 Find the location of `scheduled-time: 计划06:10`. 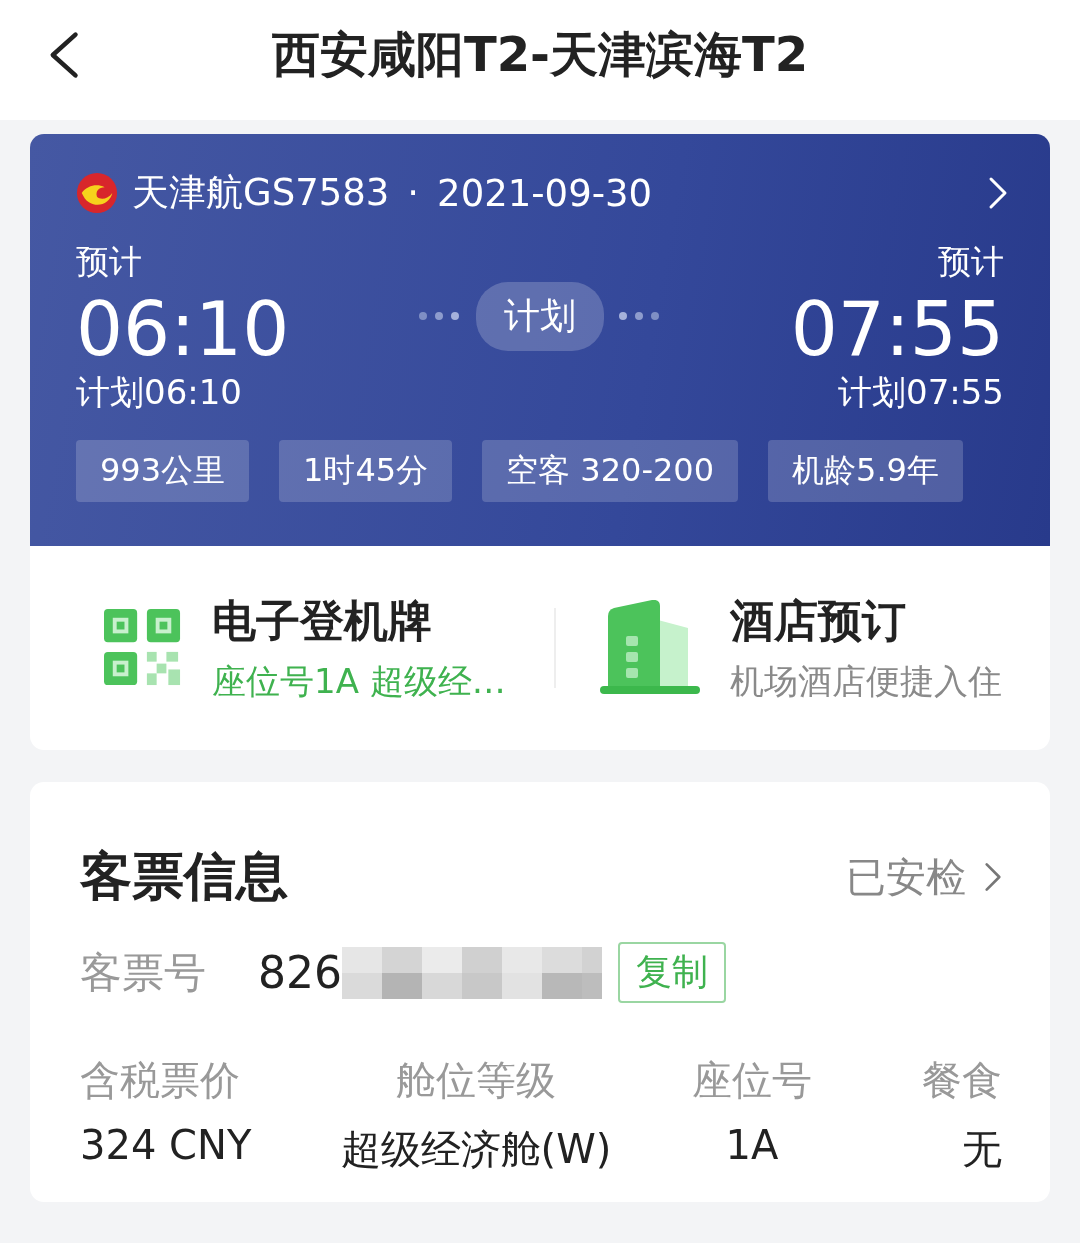

scheduled-time: 计划06:10 is located at coordinates (159, 393).